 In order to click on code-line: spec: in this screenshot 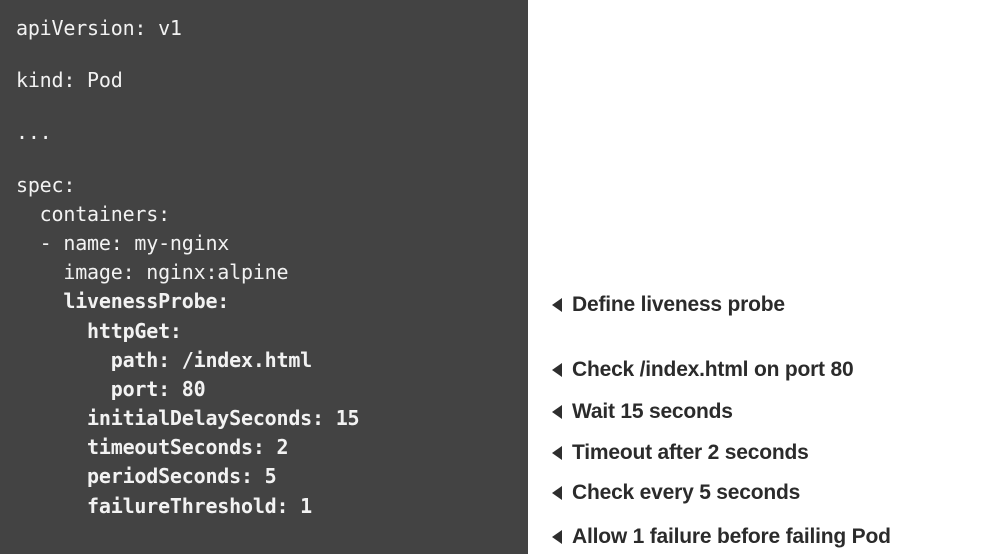, I will do `click(46, 184)`.